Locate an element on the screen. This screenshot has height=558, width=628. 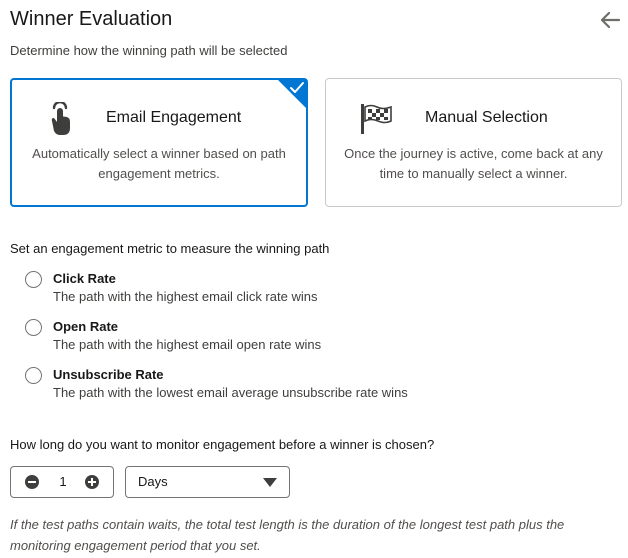
arrow-left-icon is located at coordinates (610, 20).